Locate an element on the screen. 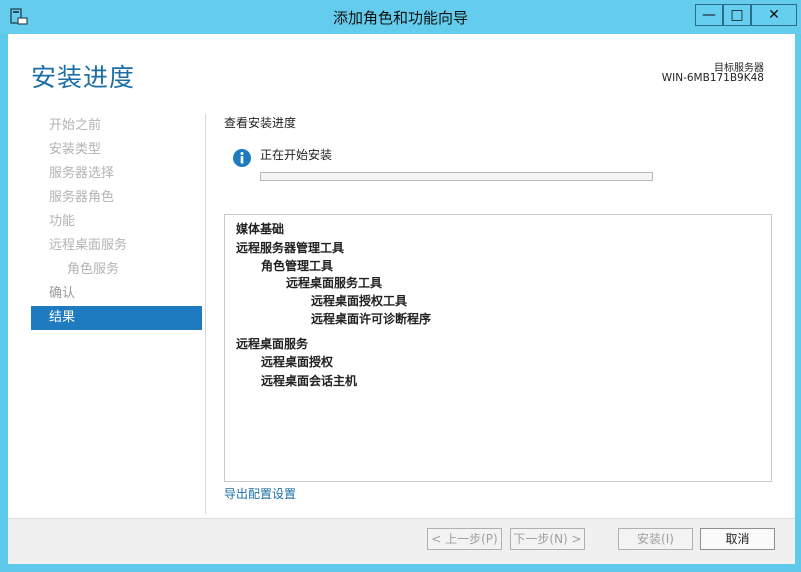  title-bar: 添加角色和功能向导 — □ ✕ is located at coordinates (400, 17).